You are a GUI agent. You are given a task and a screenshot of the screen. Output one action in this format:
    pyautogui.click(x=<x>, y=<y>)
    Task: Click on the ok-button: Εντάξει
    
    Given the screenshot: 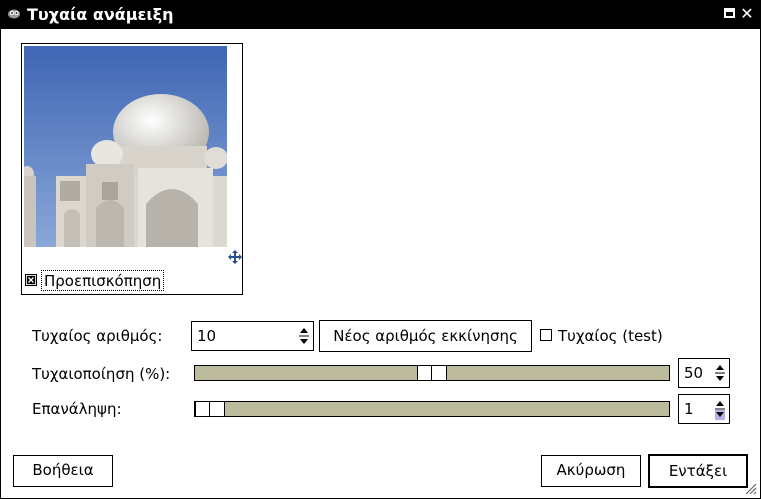 What is the action you would take?
    pyautogui.click(x=698, y=471)
    